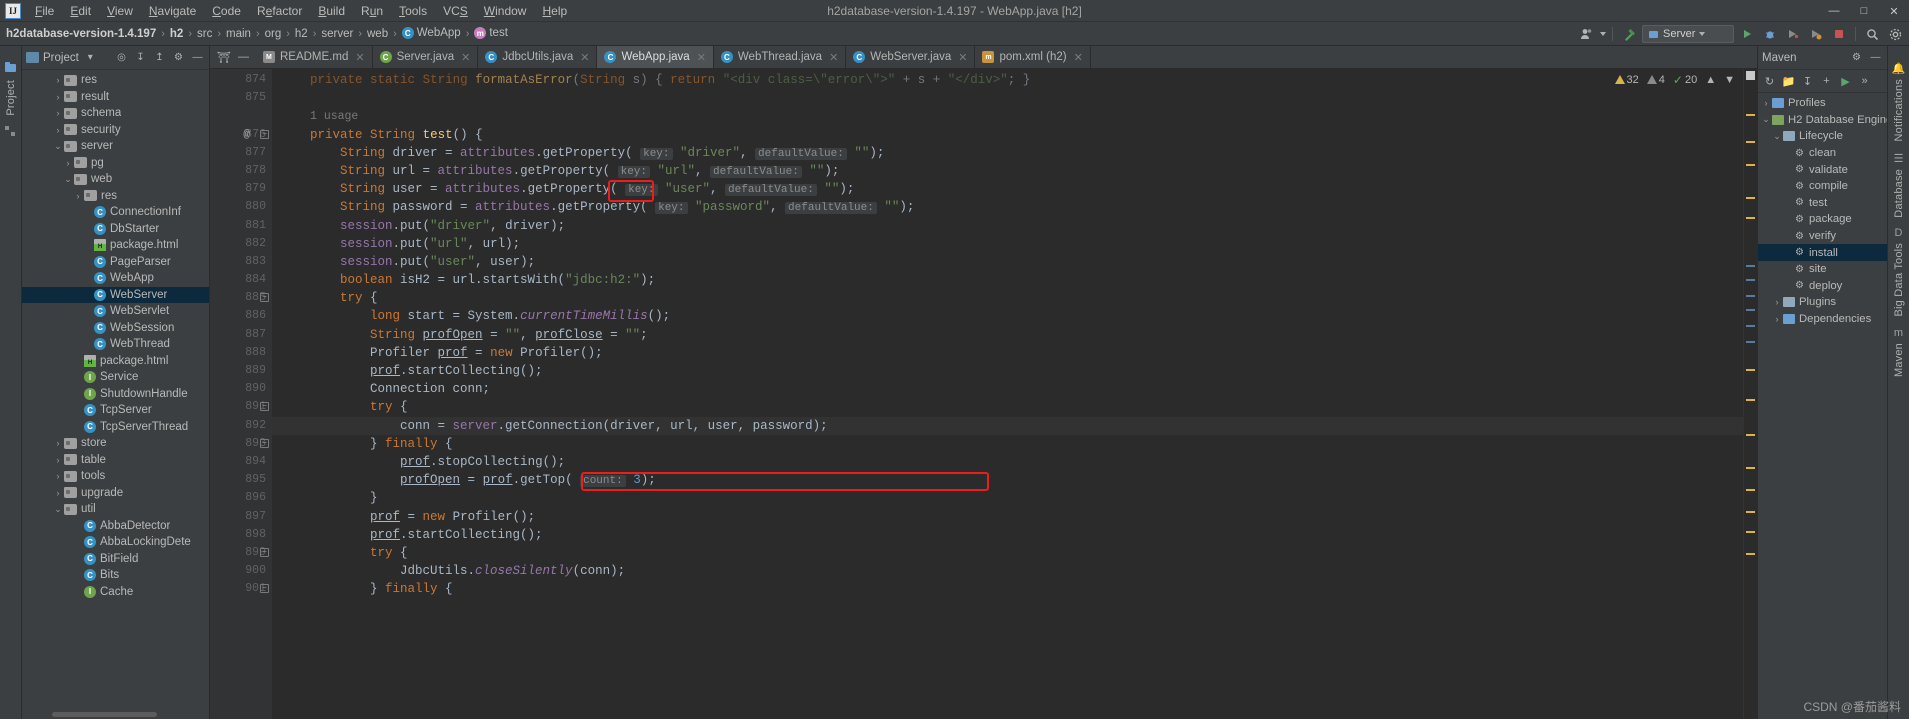  I want to click on run-configuration-selector: Server, so click(1688, 34).